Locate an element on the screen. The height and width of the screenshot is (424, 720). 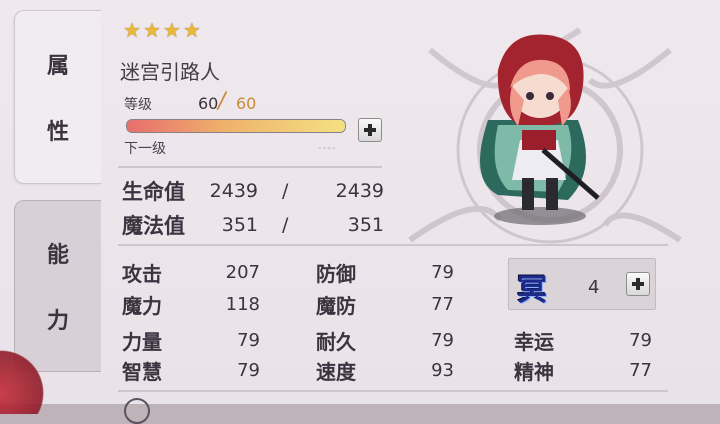
tab-abilities-char-1: 能 is located at coordinates (57, 255).